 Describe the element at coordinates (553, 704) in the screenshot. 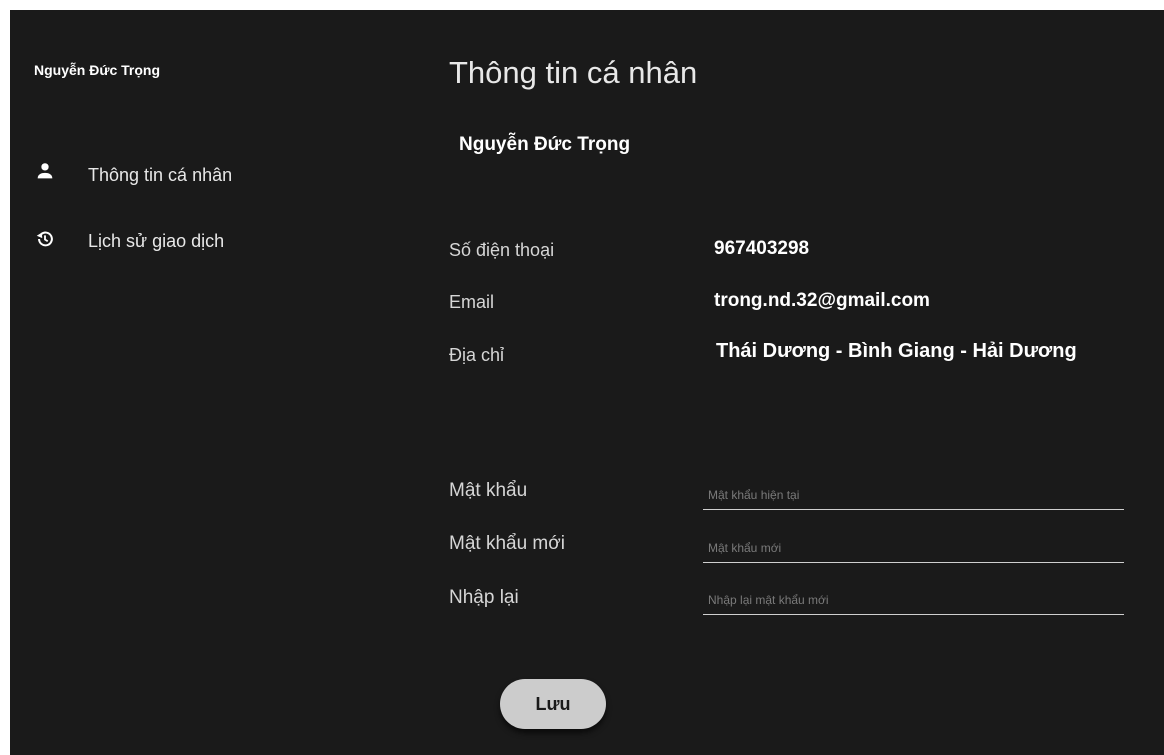

I see `save-button: Lưu` at that location.